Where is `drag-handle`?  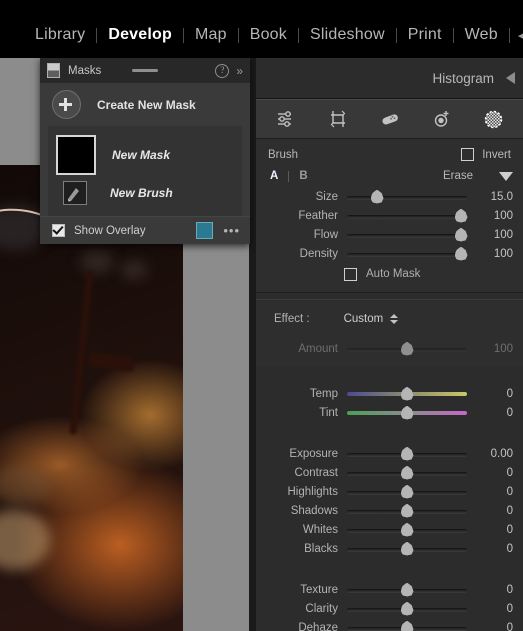 drag-handle is located at coordinates (145, 70).